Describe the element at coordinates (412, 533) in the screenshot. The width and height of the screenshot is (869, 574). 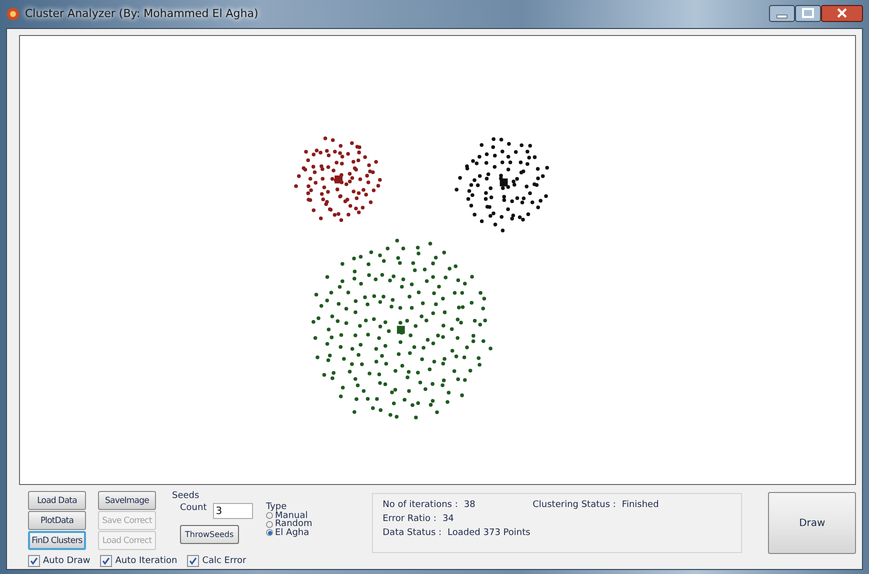
I see `status-label: Data Status :` at that location.